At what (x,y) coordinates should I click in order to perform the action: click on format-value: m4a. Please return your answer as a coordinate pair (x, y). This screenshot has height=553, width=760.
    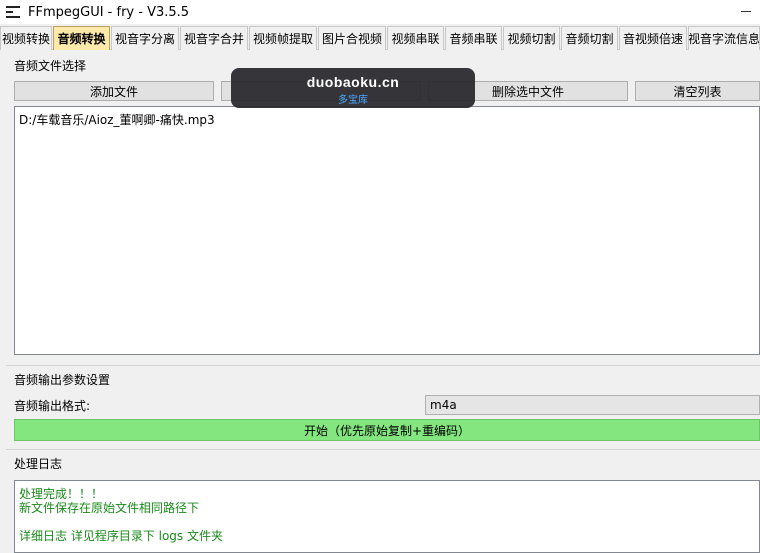
    Looking at the image, I should click on (443, 405).